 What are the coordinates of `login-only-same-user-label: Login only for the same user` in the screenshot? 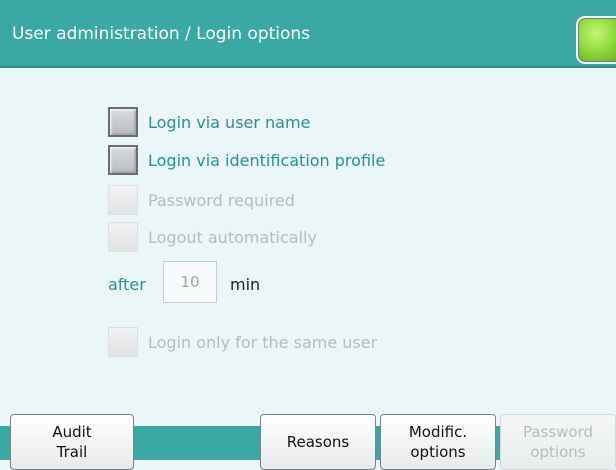 It's located at (263, 342).